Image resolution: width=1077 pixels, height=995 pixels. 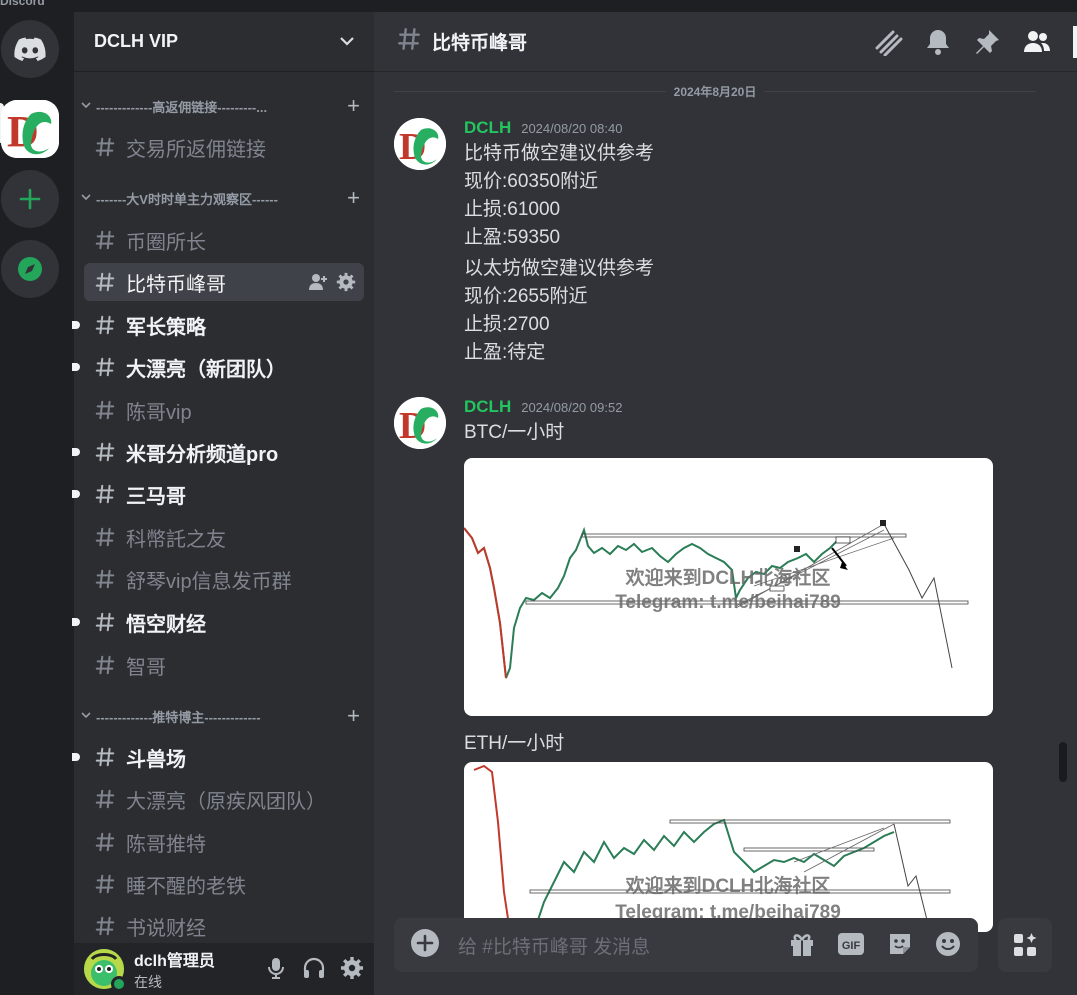 What do you see at coordinates (30, 199) in the screenshot?
I see `add-server-icon` at bounding box center [30, 199].